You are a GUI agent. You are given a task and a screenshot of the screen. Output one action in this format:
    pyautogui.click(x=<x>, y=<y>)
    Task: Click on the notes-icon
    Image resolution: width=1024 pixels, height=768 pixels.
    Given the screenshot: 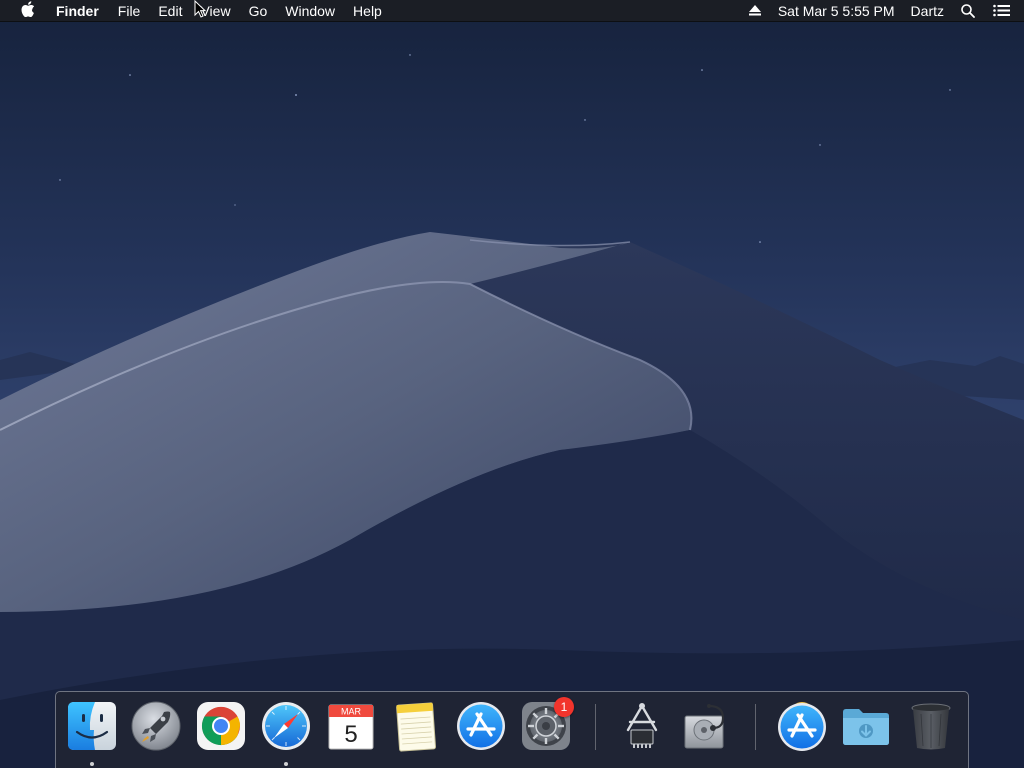 What is the action you would take?
    pyautogui.click(x=416, y=726)
    